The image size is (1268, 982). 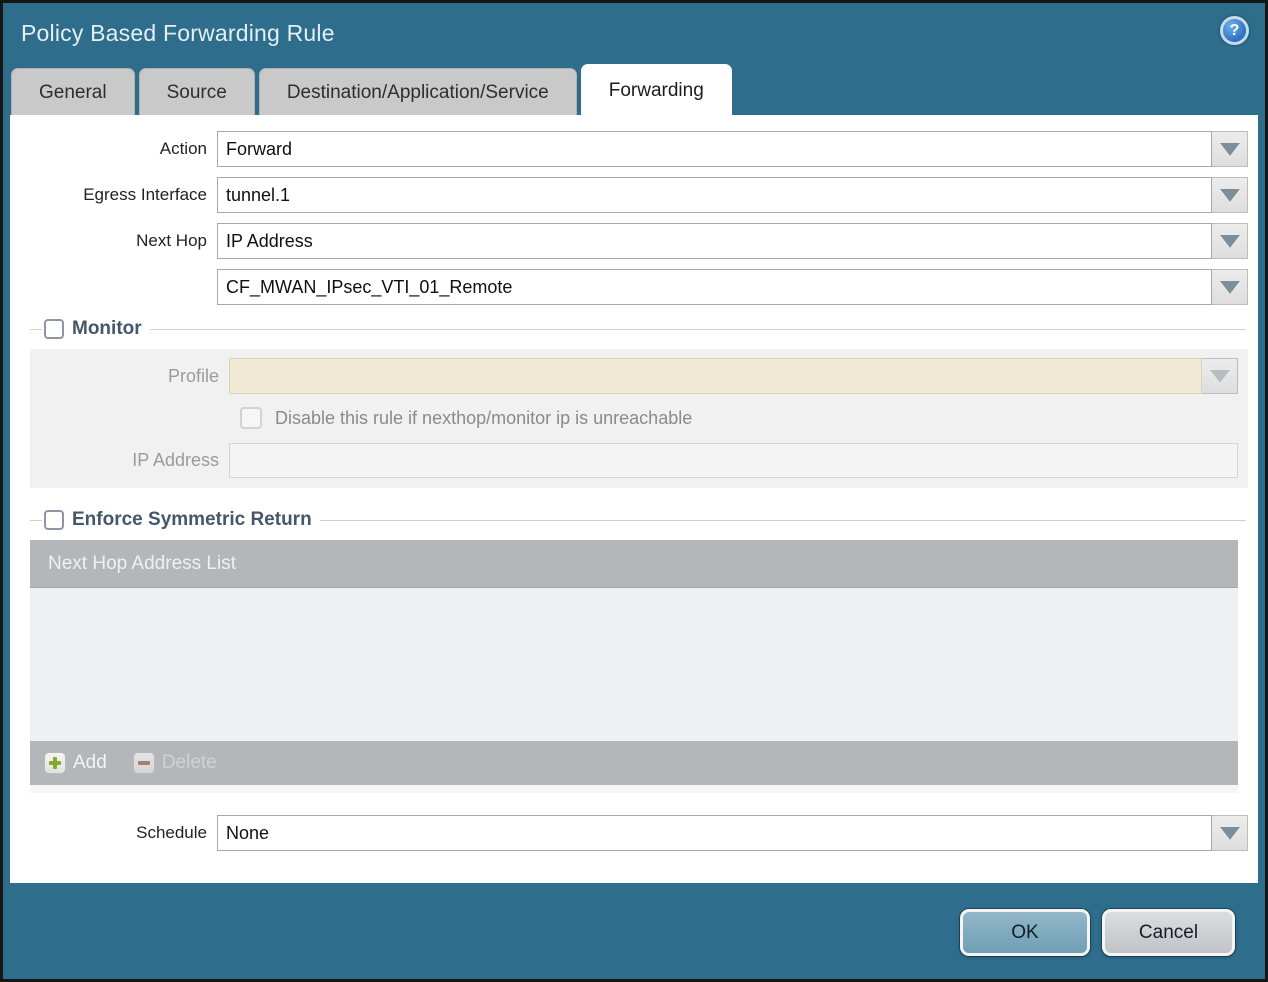 What do you see at coordinates (269, 240) in the screenshot?
I see `next-hop-type-value: IP Address` at bounding box center [269, 240].